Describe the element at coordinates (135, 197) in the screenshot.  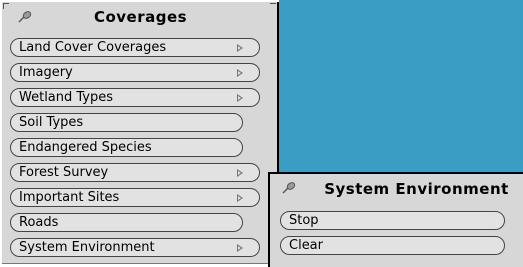
I see `menu-item-important-sites: Important Sites` at that location.